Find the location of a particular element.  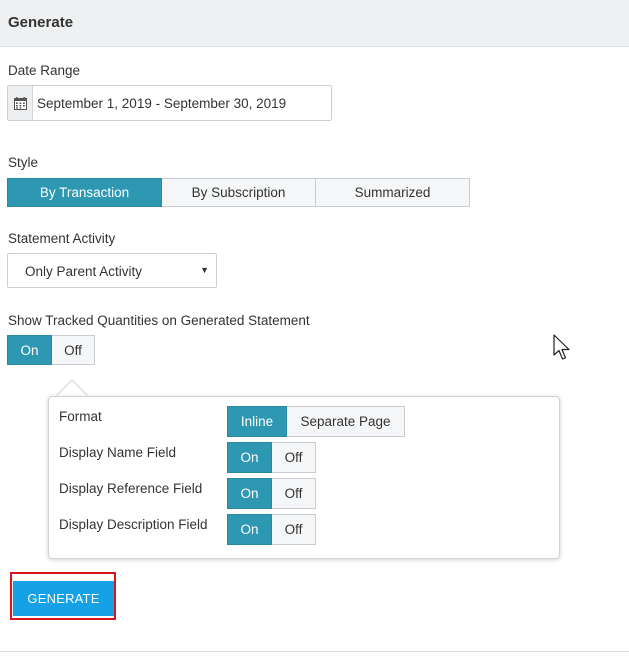

format-inline-button: Inline is located at coordinates (257, 421).